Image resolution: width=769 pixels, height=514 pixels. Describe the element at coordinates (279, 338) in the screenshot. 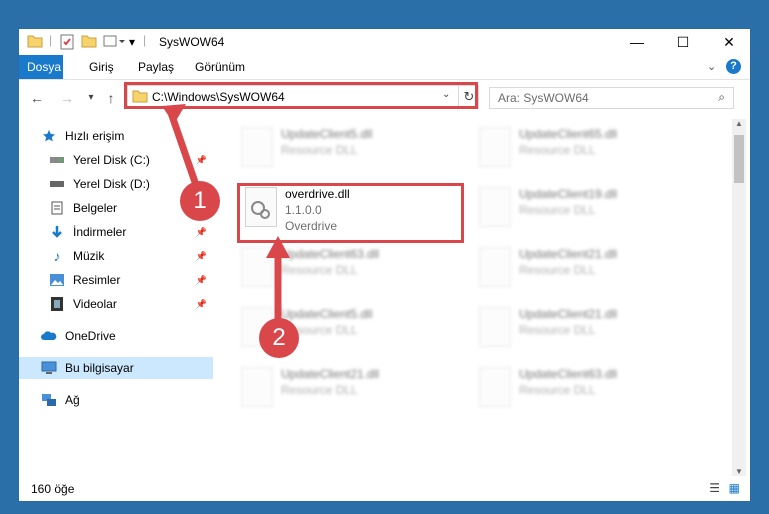

I see `step-badge-2: 2` at that location.